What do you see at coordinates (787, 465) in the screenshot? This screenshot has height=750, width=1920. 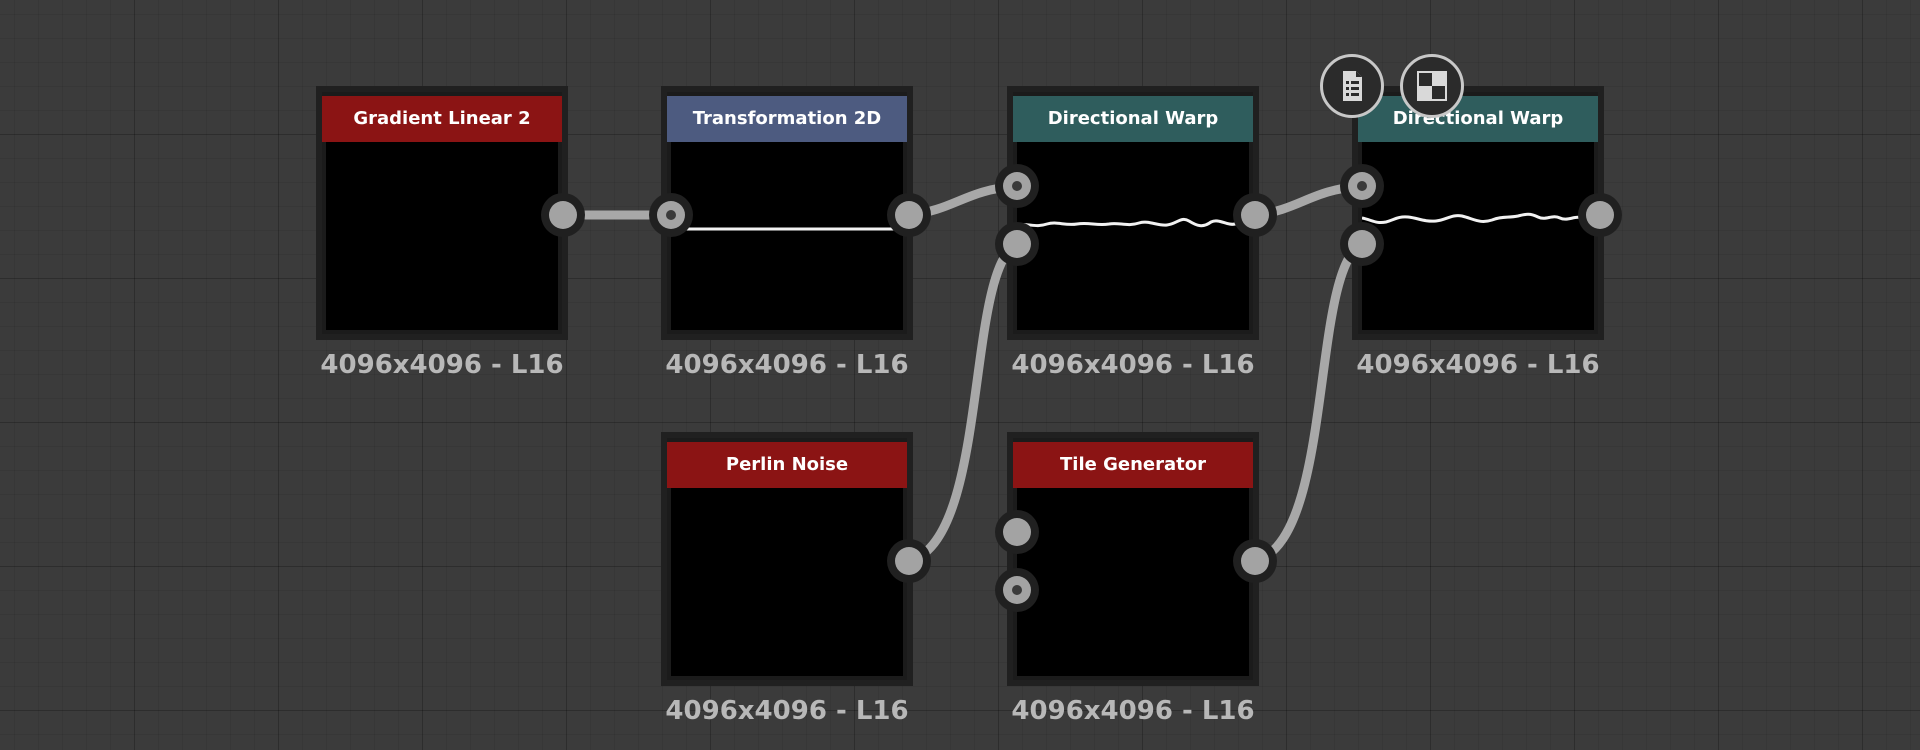 I see `node-title: Perlin Noise` at bounding box center [787, 465].